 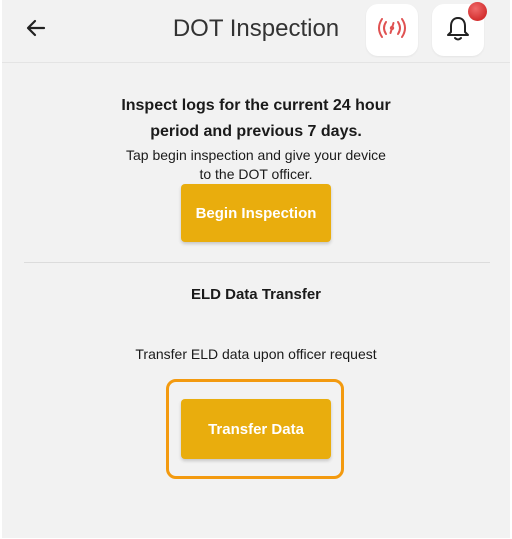 What do you see at coordinates (458, 30) in the screenshot?
I see `bell-icon` at bounding box center [458, 30].